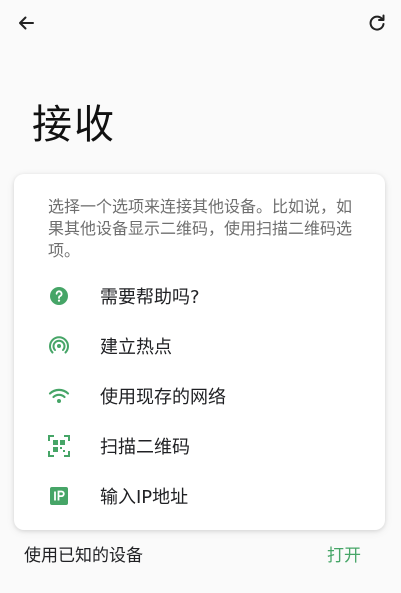 This screenshot has width=401, height=593. Describe the element at coordinates (144, 497) in the screenshot. I see `option-label: 输入IP地址` at that location.